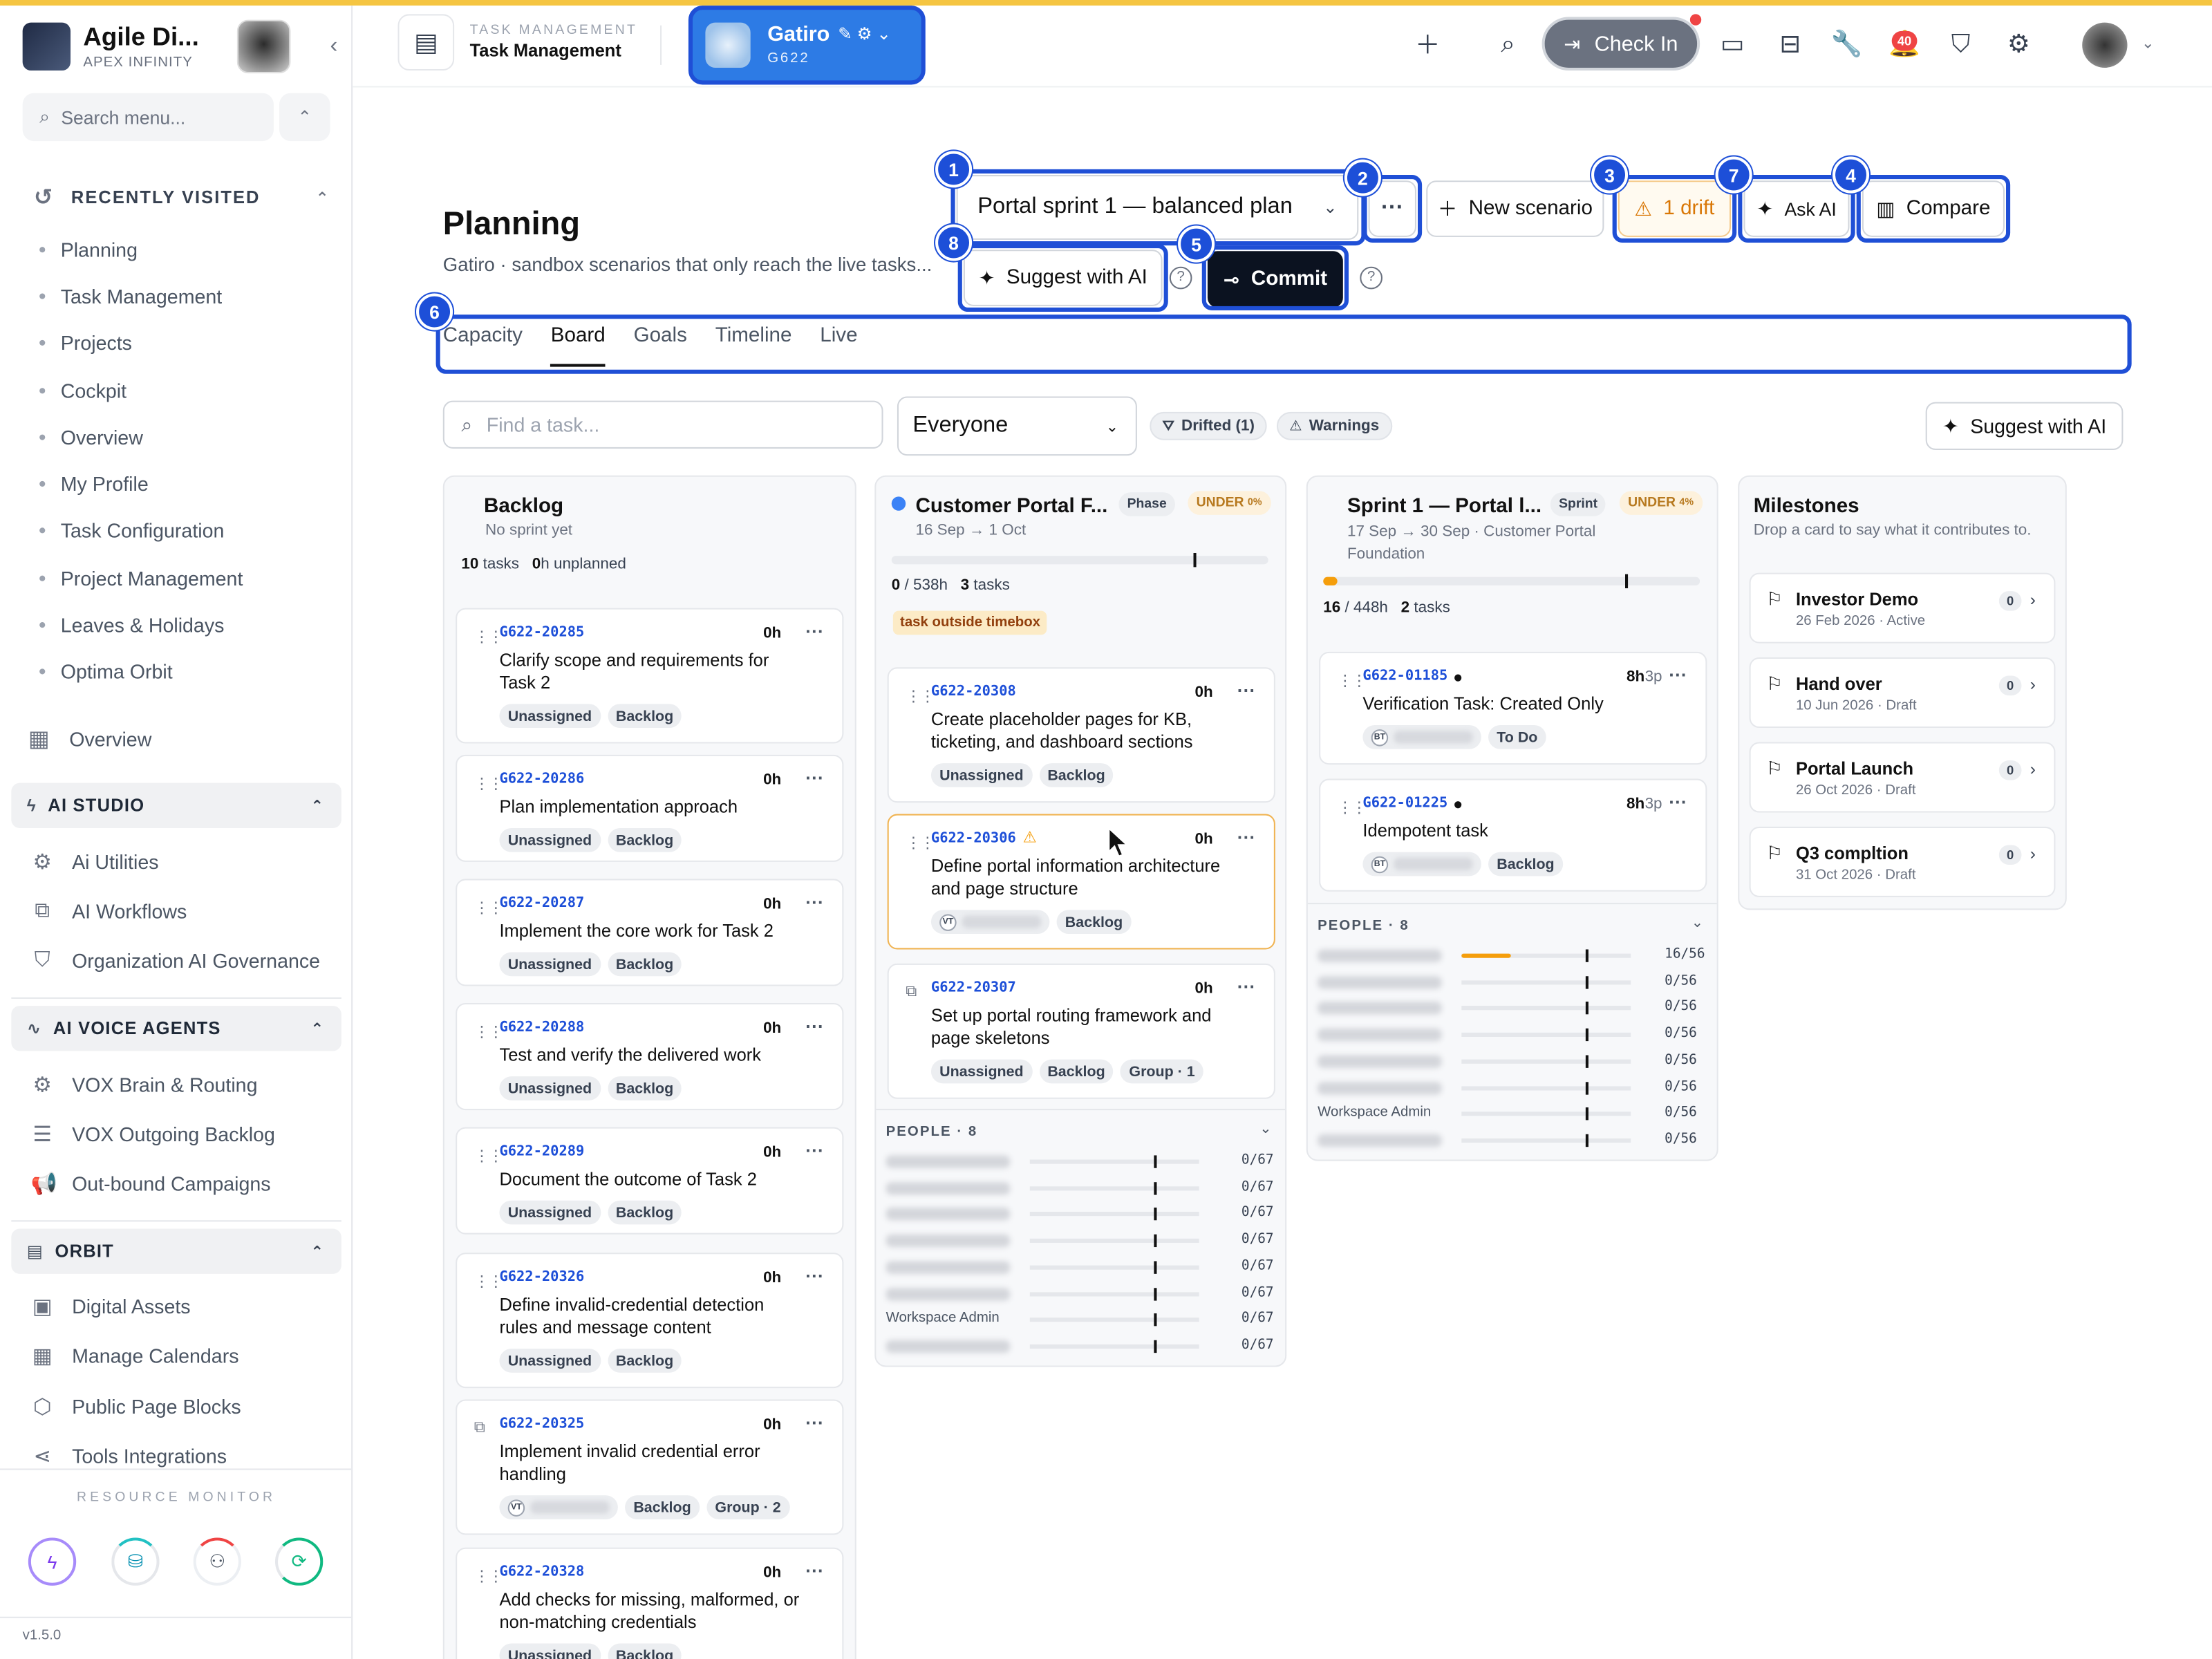 This screenshot has width=2212, height=1659. Describe the element at coordinates (1508, 44) in the screenshot. I see `search-icon: ⌕` at that location.